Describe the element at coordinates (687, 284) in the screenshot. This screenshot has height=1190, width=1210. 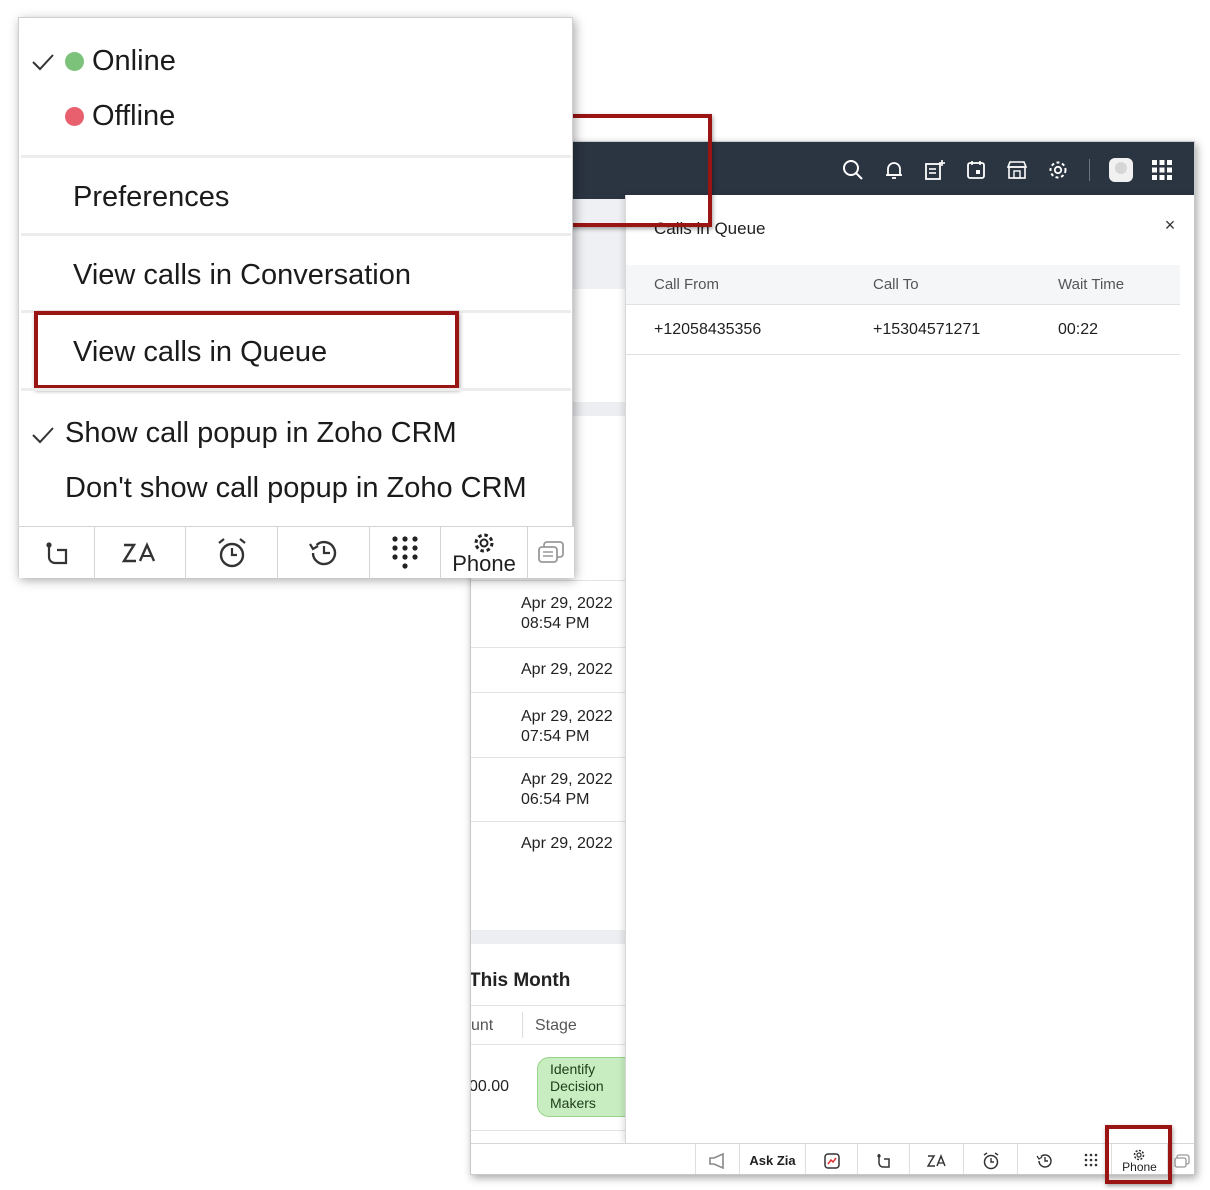
I see `column-header-call-from: Call From` at that location.